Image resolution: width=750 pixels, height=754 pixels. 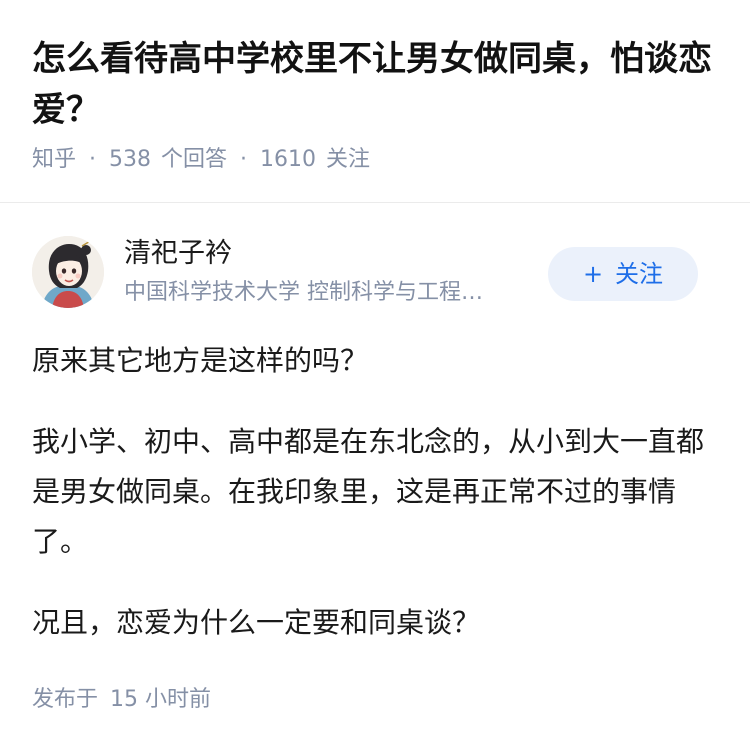 I want to click on answer-paragraph: 况且，恋爱为什么一定要和同桌谈？, so click(x=256, y=622).